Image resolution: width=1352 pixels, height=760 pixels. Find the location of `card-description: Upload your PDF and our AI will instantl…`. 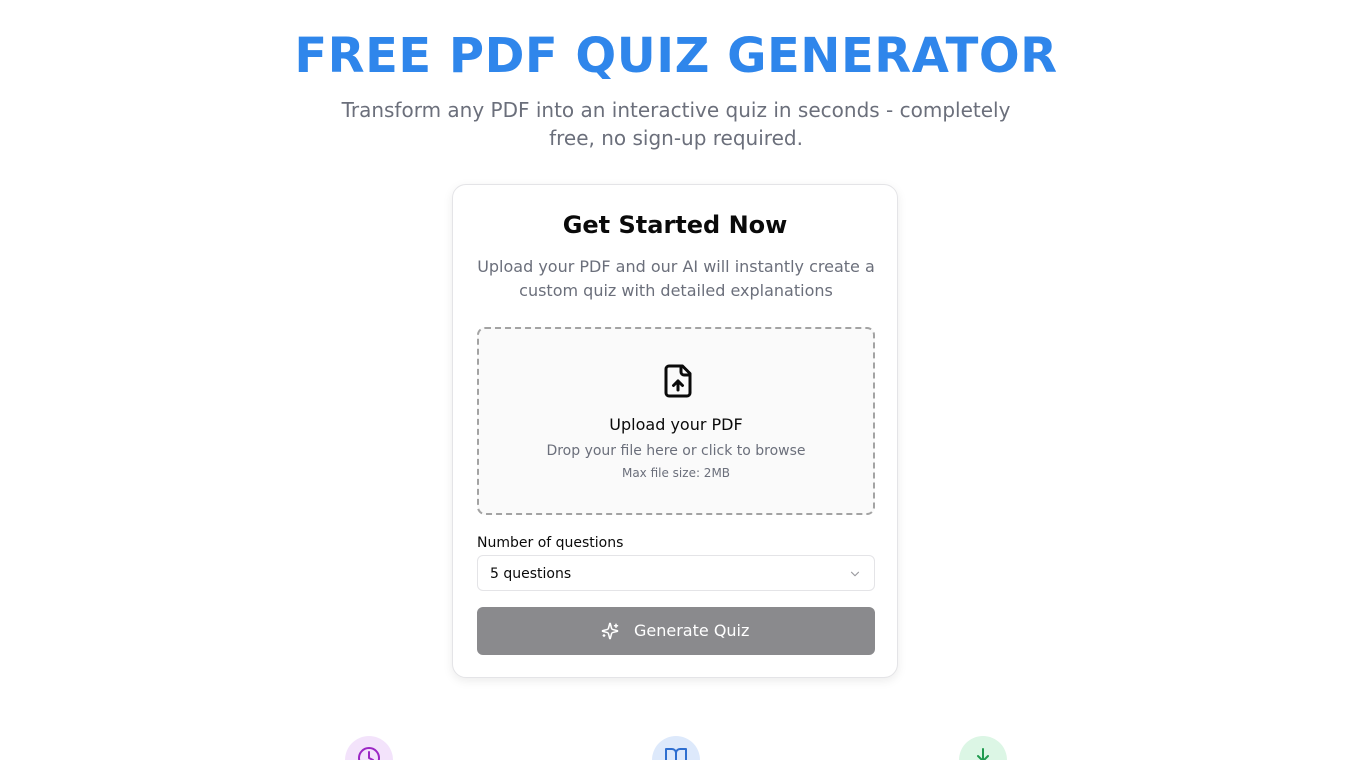

card-description: Upload your PDF and our AI will instantl… is located at coordinates (676, 278).